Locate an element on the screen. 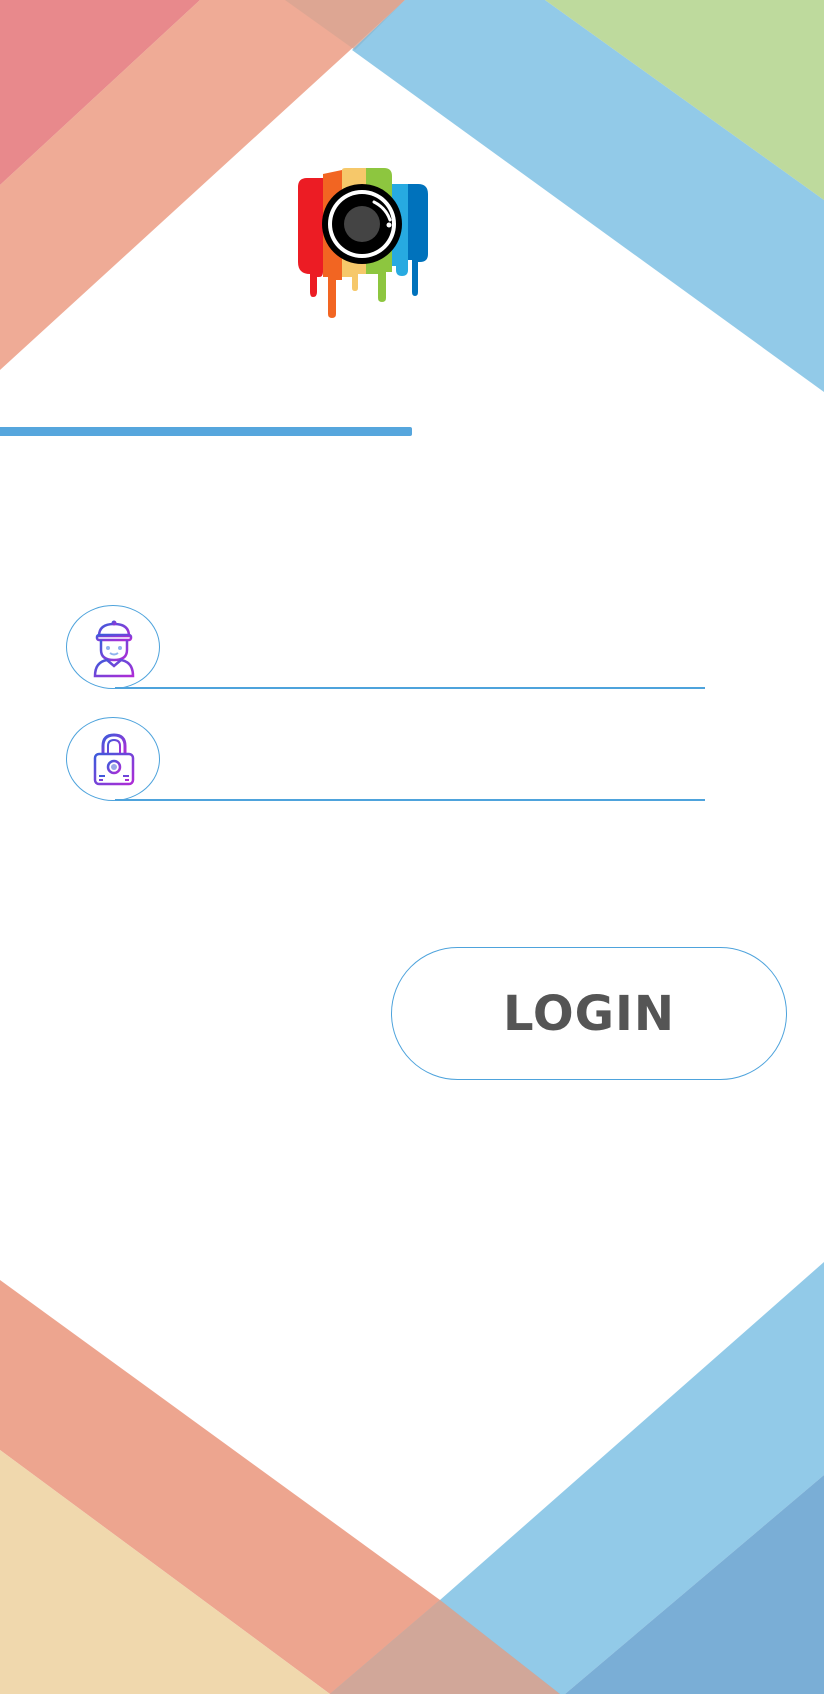 Image resolution: width=824 pixels, height=1694 pixels. password-input is located at coordinates (438, 761).